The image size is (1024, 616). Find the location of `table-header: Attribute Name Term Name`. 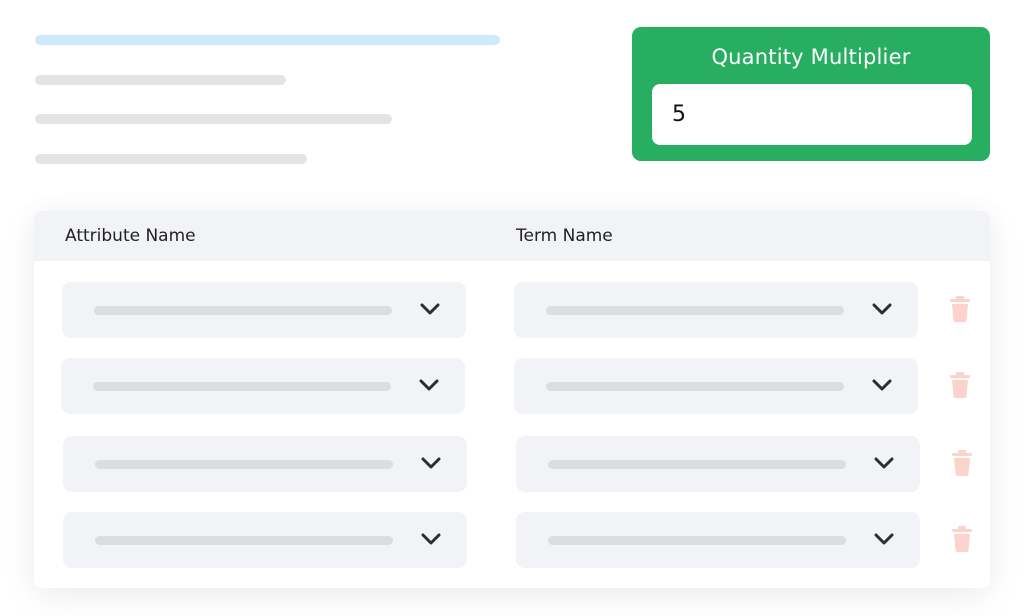

table-header: Attribute Name Term Name is located at coordinates (512, 236).